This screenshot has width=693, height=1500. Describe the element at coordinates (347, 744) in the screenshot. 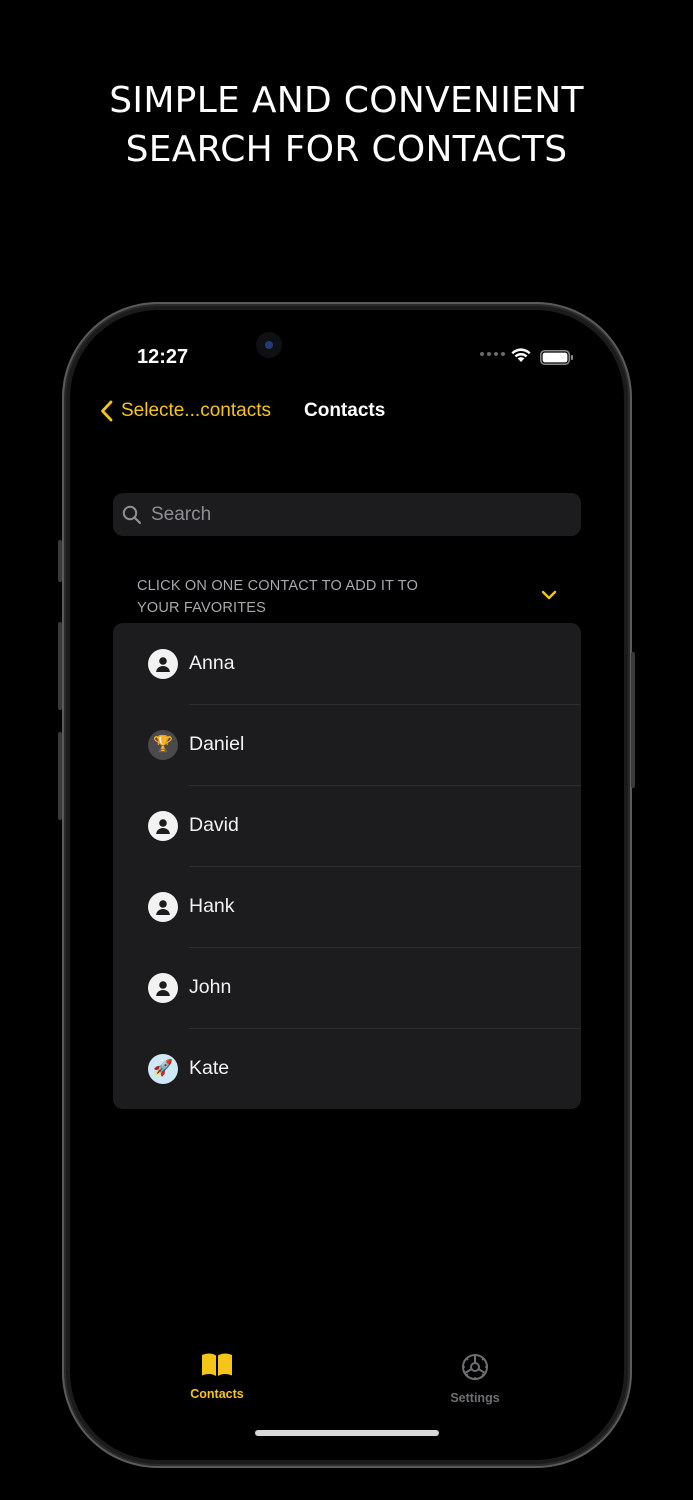

I see `contact-row-daniel: 🏆 Daniel` at that location.